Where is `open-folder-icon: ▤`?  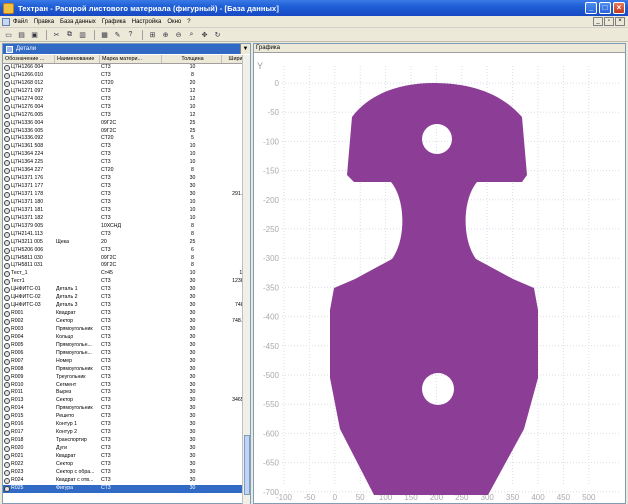 open-folder-icon: ▤ is located at coordinates (21, 35).